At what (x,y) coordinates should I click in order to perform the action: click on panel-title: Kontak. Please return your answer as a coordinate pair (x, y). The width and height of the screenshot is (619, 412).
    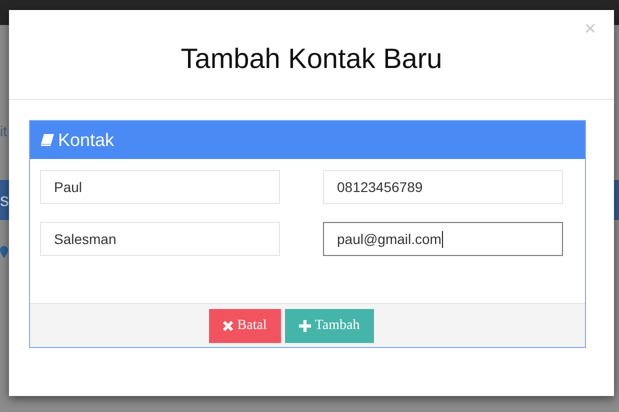
    Looking at the image, I should click on (86, 140).